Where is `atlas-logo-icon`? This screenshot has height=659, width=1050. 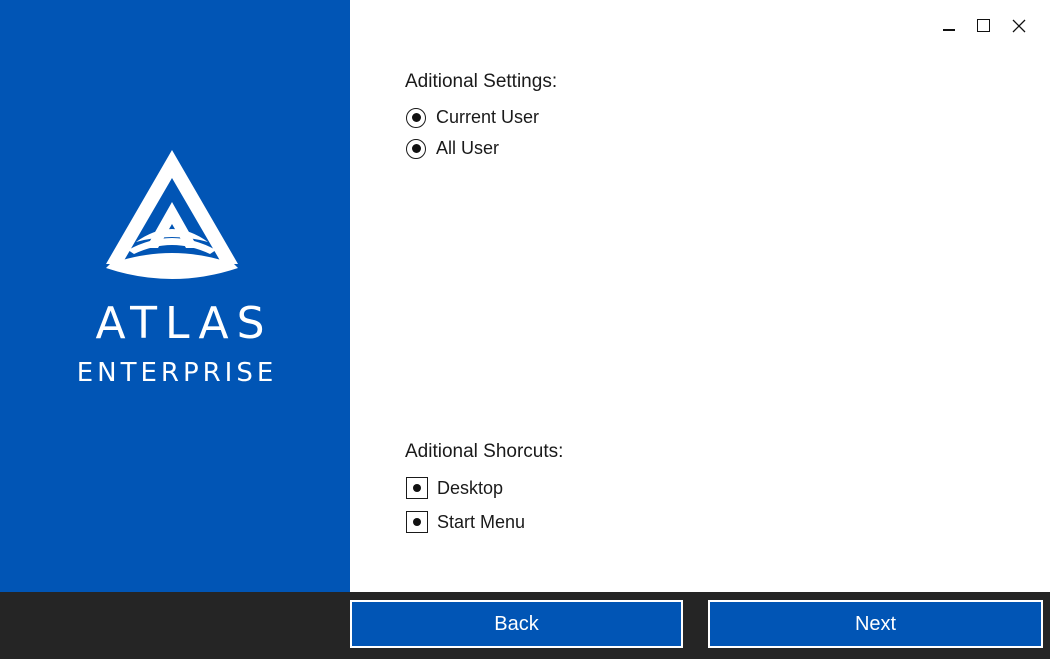
atlas-logo-icon is located at coordinates (172, 214).